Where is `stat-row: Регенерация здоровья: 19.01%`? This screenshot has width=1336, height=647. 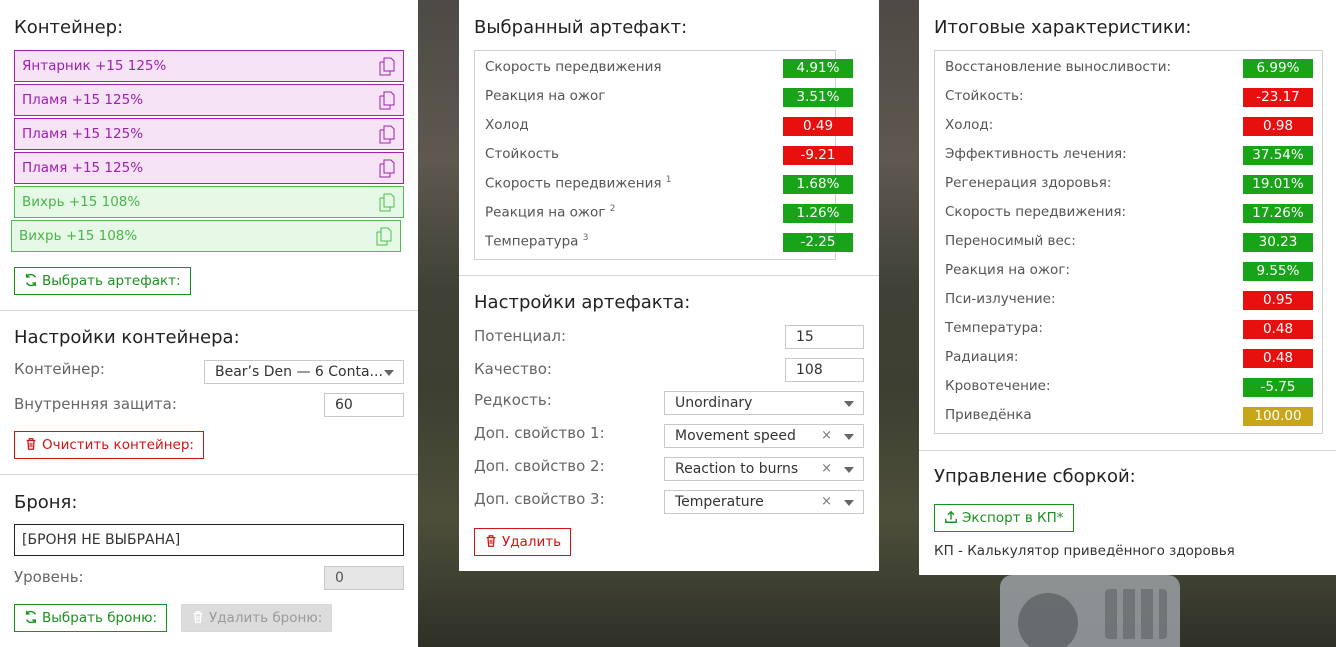 stat-row: Регенерация здоровья: 19.01% is located at coordinates (1128, 184).